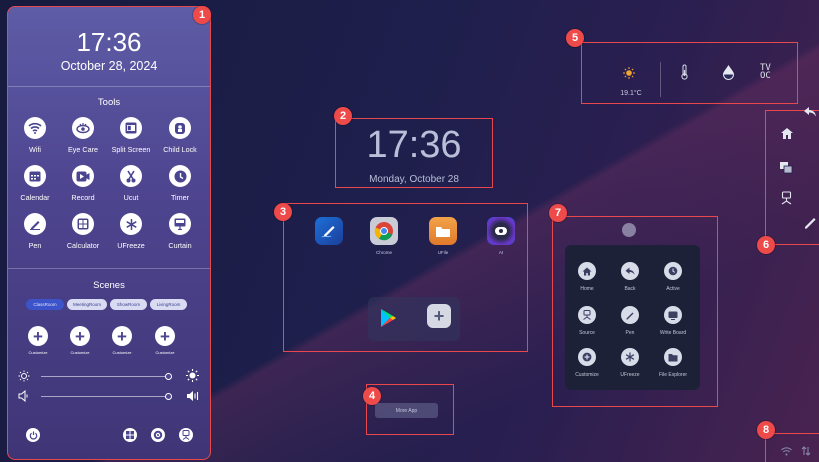  I want to click on snowflake-icon, so click(630, 357).